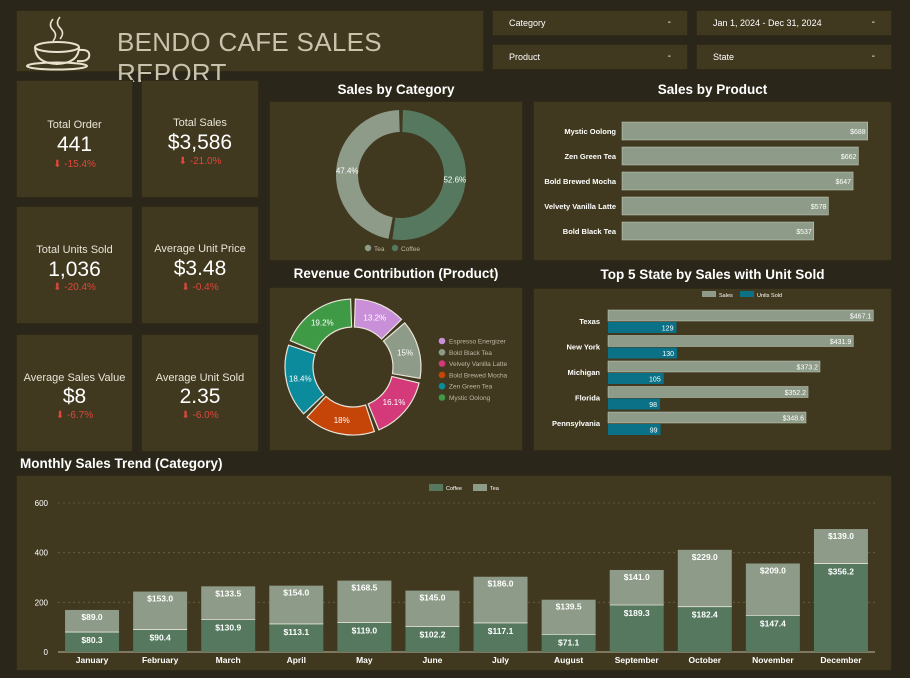  Describe the element at coordinates (668, 329) in the screenshot. I see `bar-value-label: 129` at that location.